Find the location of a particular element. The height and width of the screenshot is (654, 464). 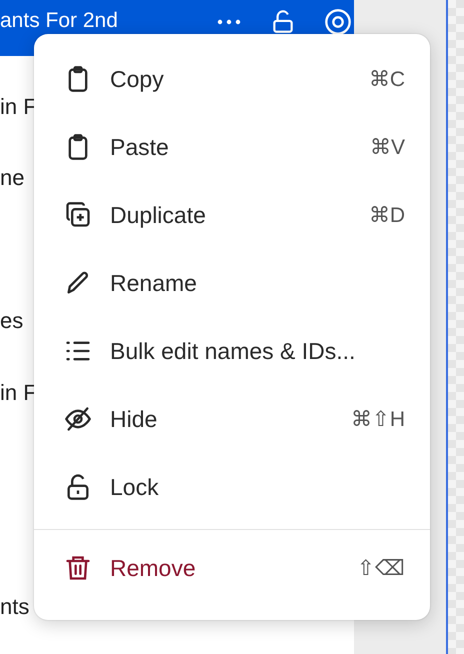

menu-item: Lock is located at coordinates (232, 487).